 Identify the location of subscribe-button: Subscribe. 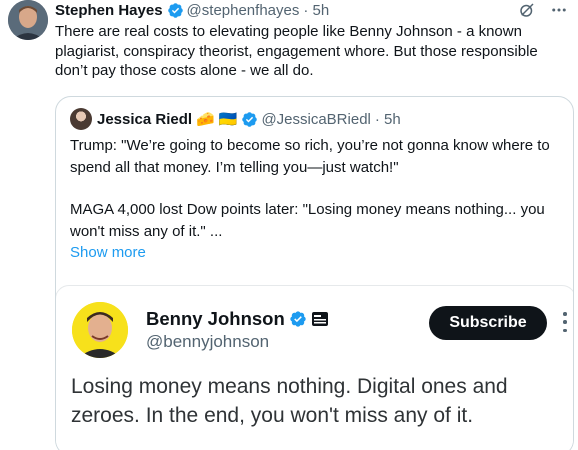
(488, 323).